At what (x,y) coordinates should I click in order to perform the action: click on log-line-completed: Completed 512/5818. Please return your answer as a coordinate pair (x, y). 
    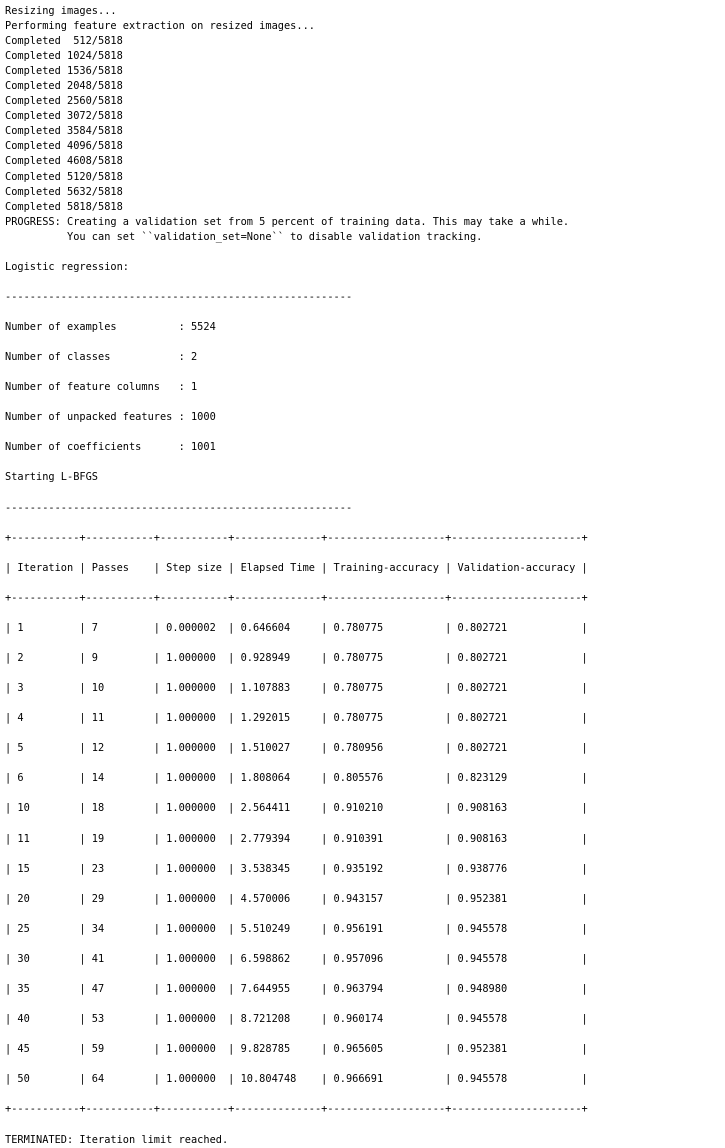
    Looking at the image, I should click on (64, 41).